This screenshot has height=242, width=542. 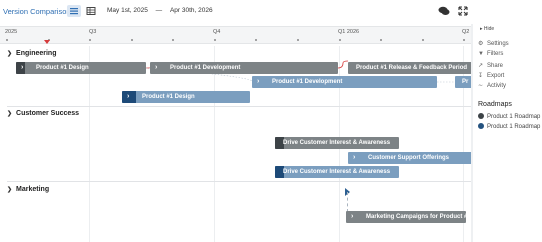 What do you see at coordinates (497, 86) in the screenshot?
I see `menu-label: Activity` at bounding box center [497, 86].